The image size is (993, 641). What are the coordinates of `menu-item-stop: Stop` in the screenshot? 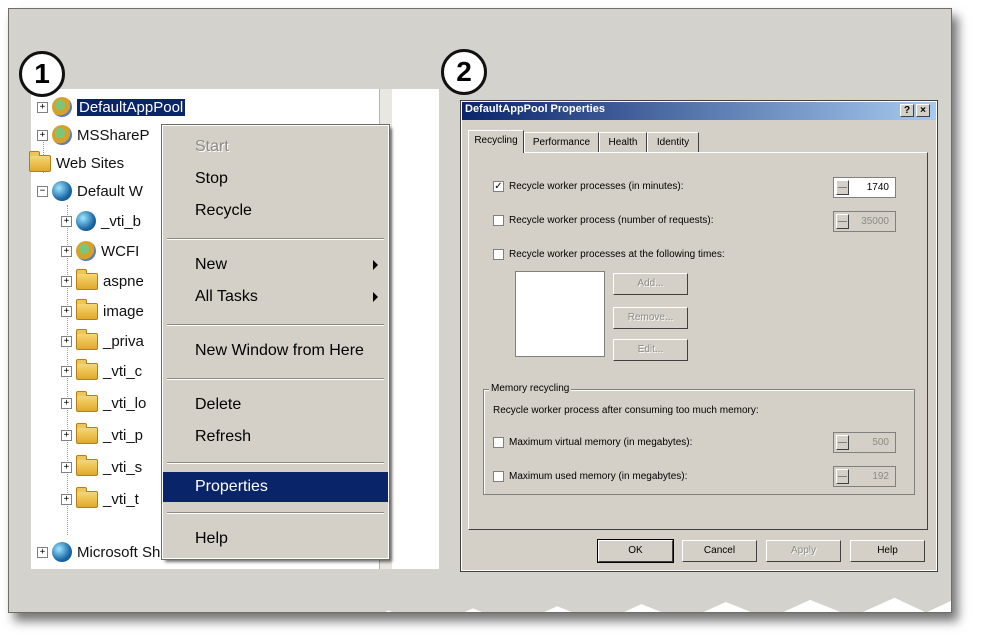 It's located at (275, 179).